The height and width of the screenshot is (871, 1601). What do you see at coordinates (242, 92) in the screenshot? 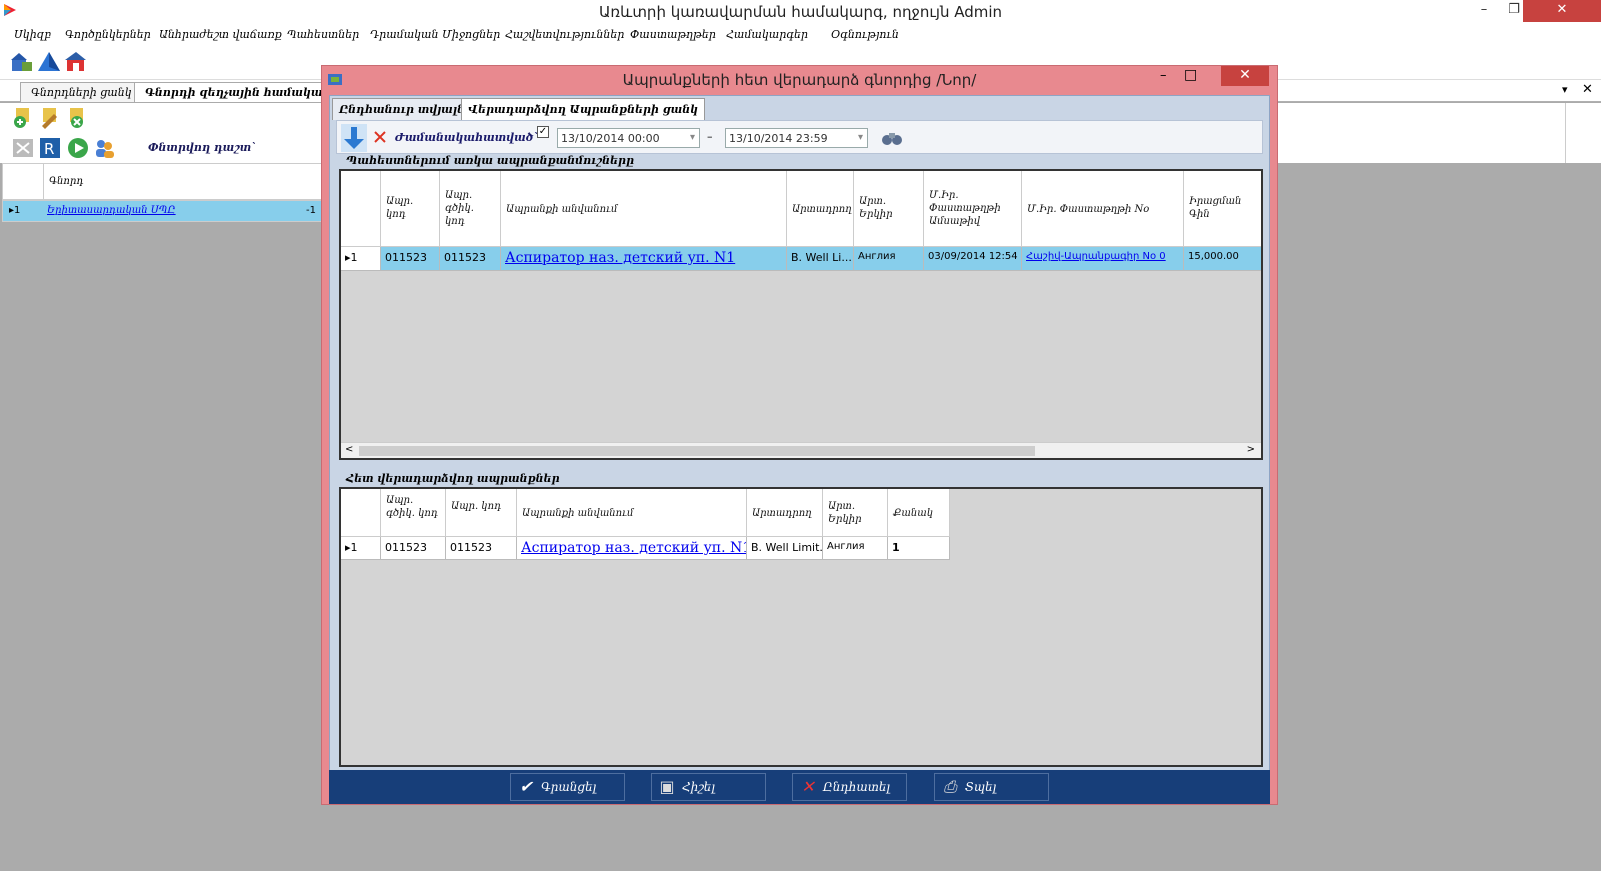
I see `tab-customer-discount: Գնորդի զեղչային համակարգ` at bounding box center [242, 92].